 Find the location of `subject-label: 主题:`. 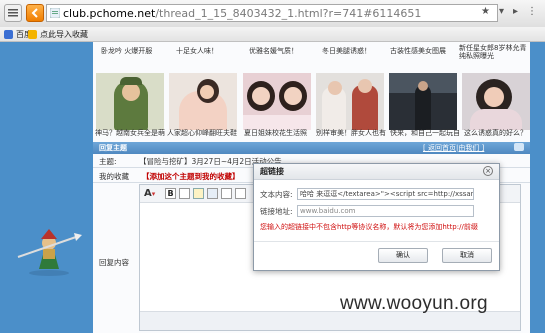

subject-label: 主题: is located at coordinates (108, 161).